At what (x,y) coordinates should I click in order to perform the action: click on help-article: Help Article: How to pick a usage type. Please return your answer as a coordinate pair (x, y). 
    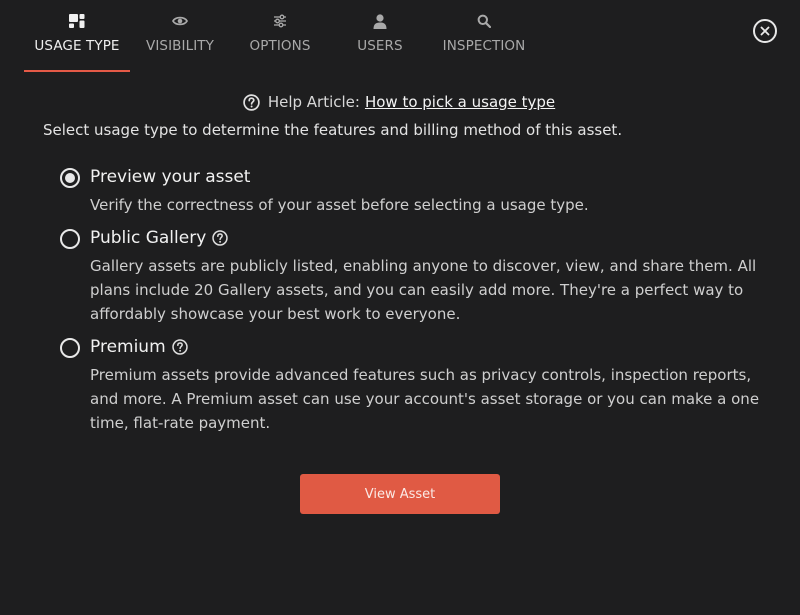
    Looking at the image, I should click on (400, 102).